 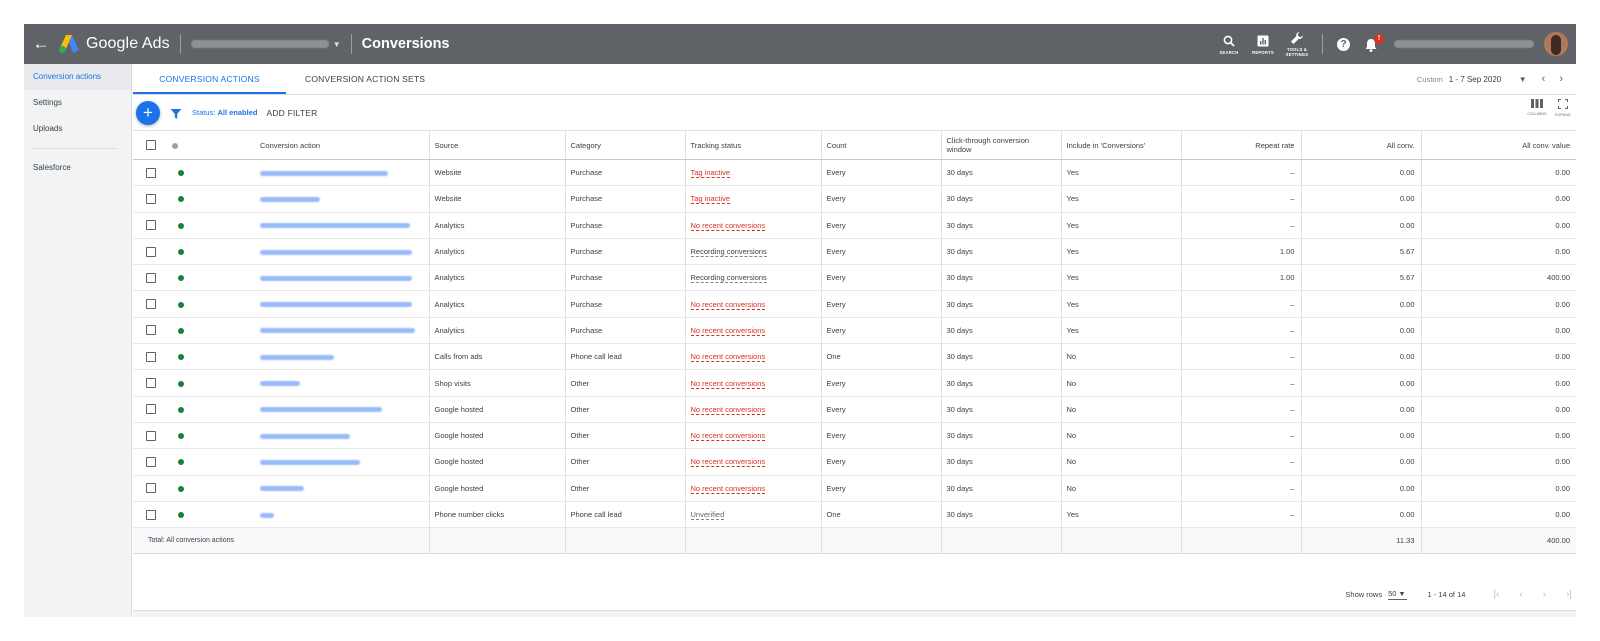 I want to click on chevron-left-icon: ‹, so click(x=1544, y=79).